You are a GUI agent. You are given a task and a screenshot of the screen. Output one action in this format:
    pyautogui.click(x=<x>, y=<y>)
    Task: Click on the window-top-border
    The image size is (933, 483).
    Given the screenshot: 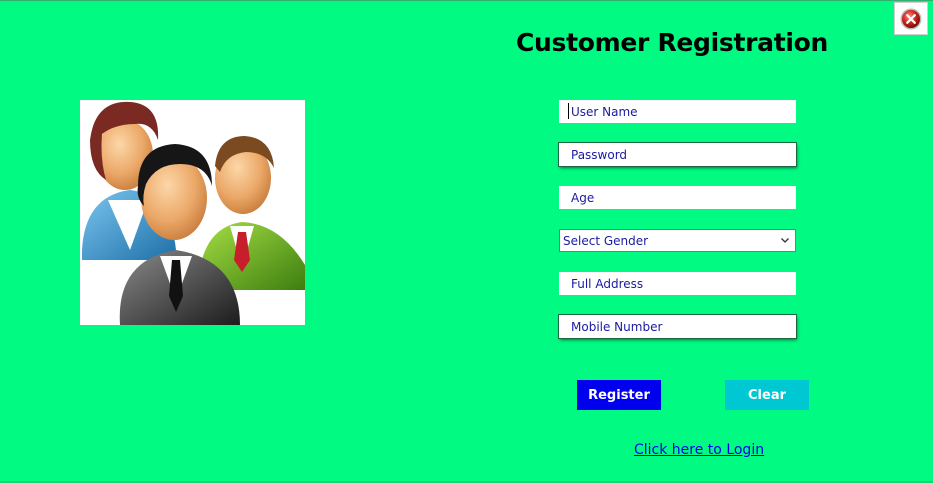 What is the action you would take?
    pyautogui.click(x=466, y=0)
    